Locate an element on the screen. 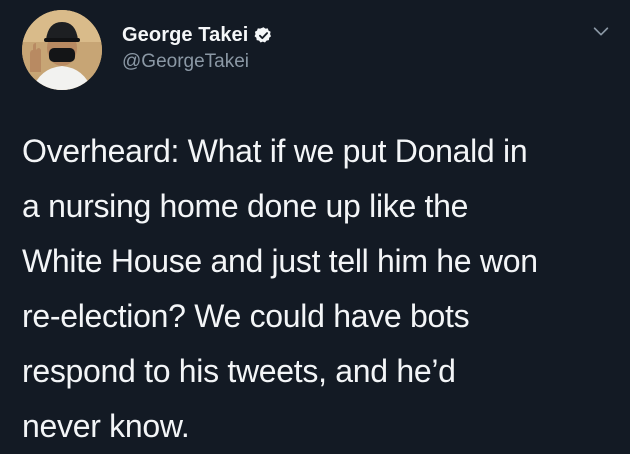 The image size is (630, 454). author-handle: @GeorgeTakei is located at coordinates (356, 62).